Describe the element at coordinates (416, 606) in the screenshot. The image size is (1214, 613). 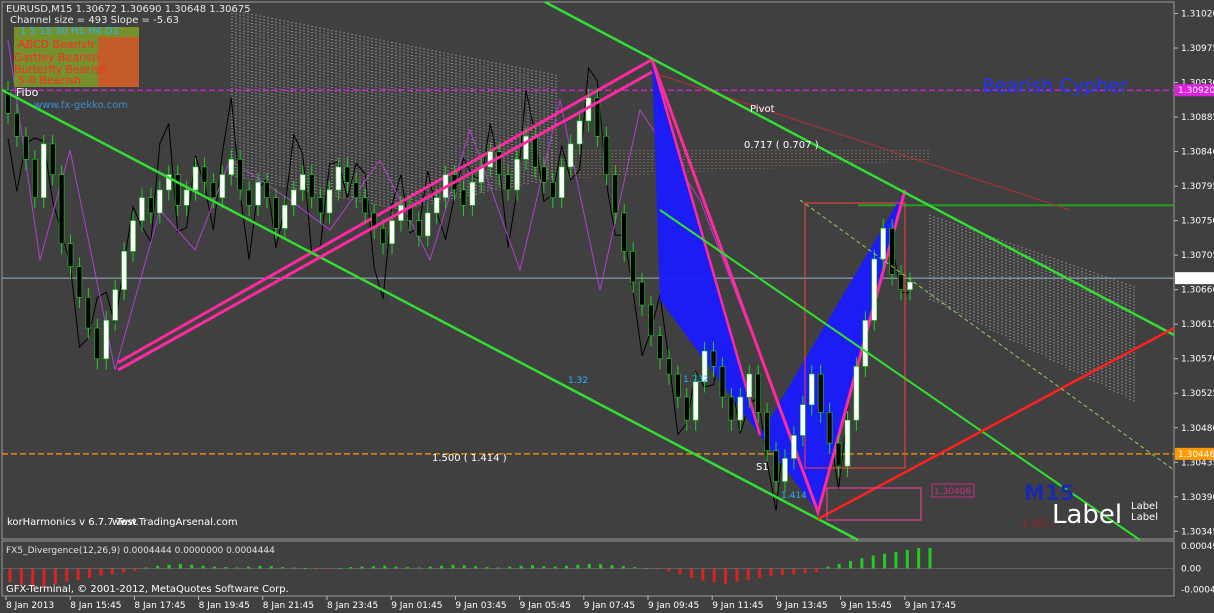
I see `x-tick-label: 9 Jan 01:45` at that location.